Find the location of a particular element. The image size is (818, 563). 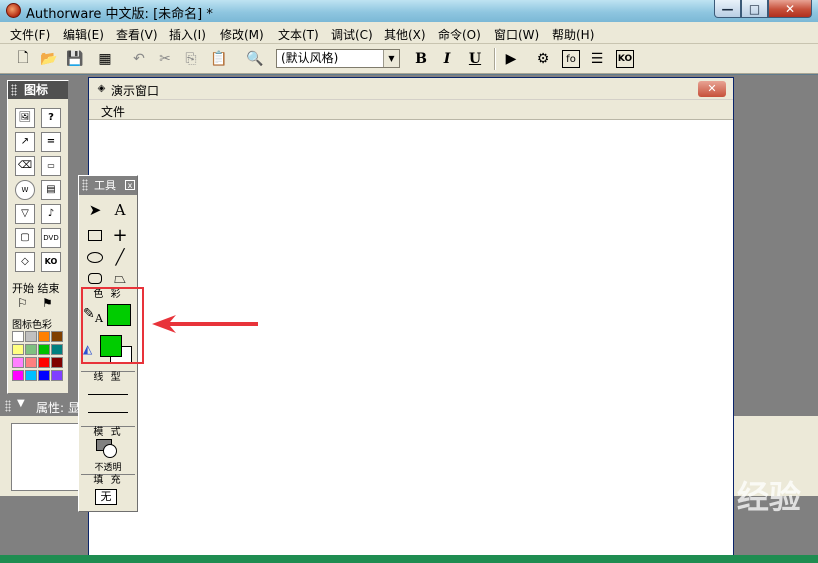

rounded-rect-tool-icon is located at coordinates (95, 278).